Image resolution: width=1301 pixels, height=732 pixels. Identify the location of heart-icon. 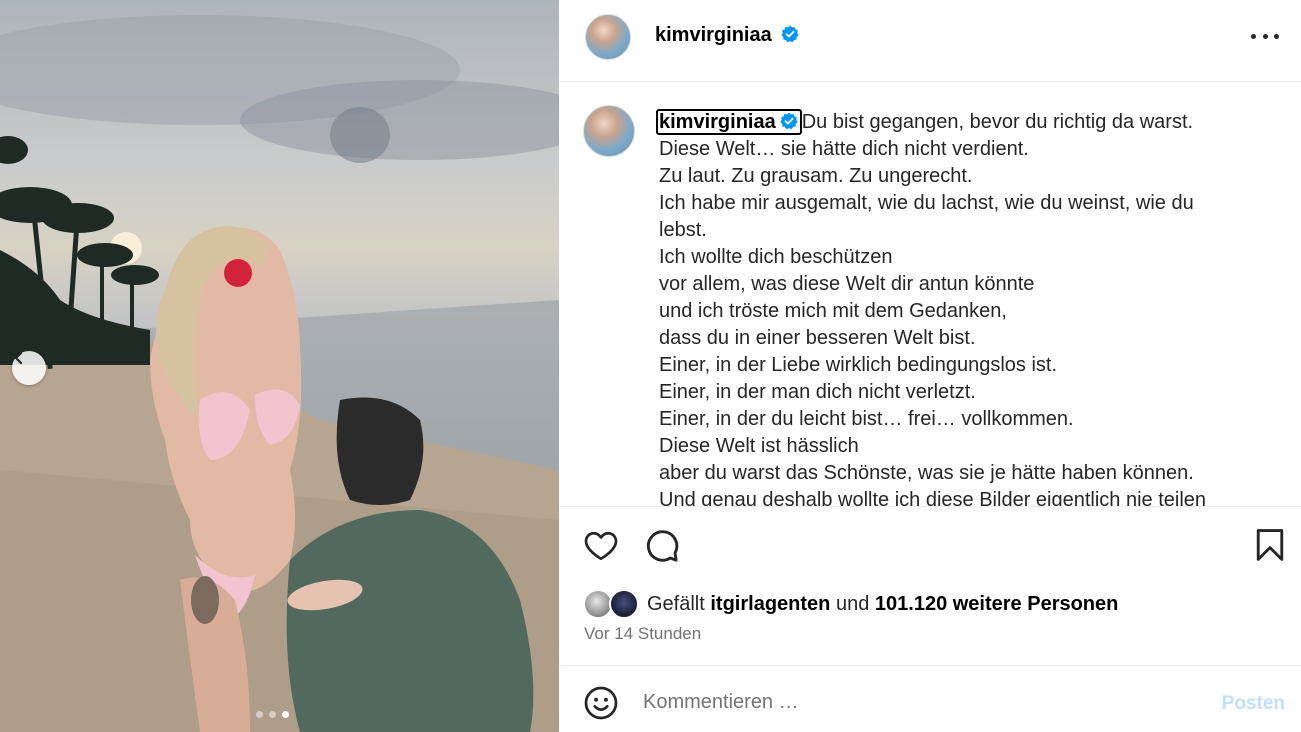
(601, 546).